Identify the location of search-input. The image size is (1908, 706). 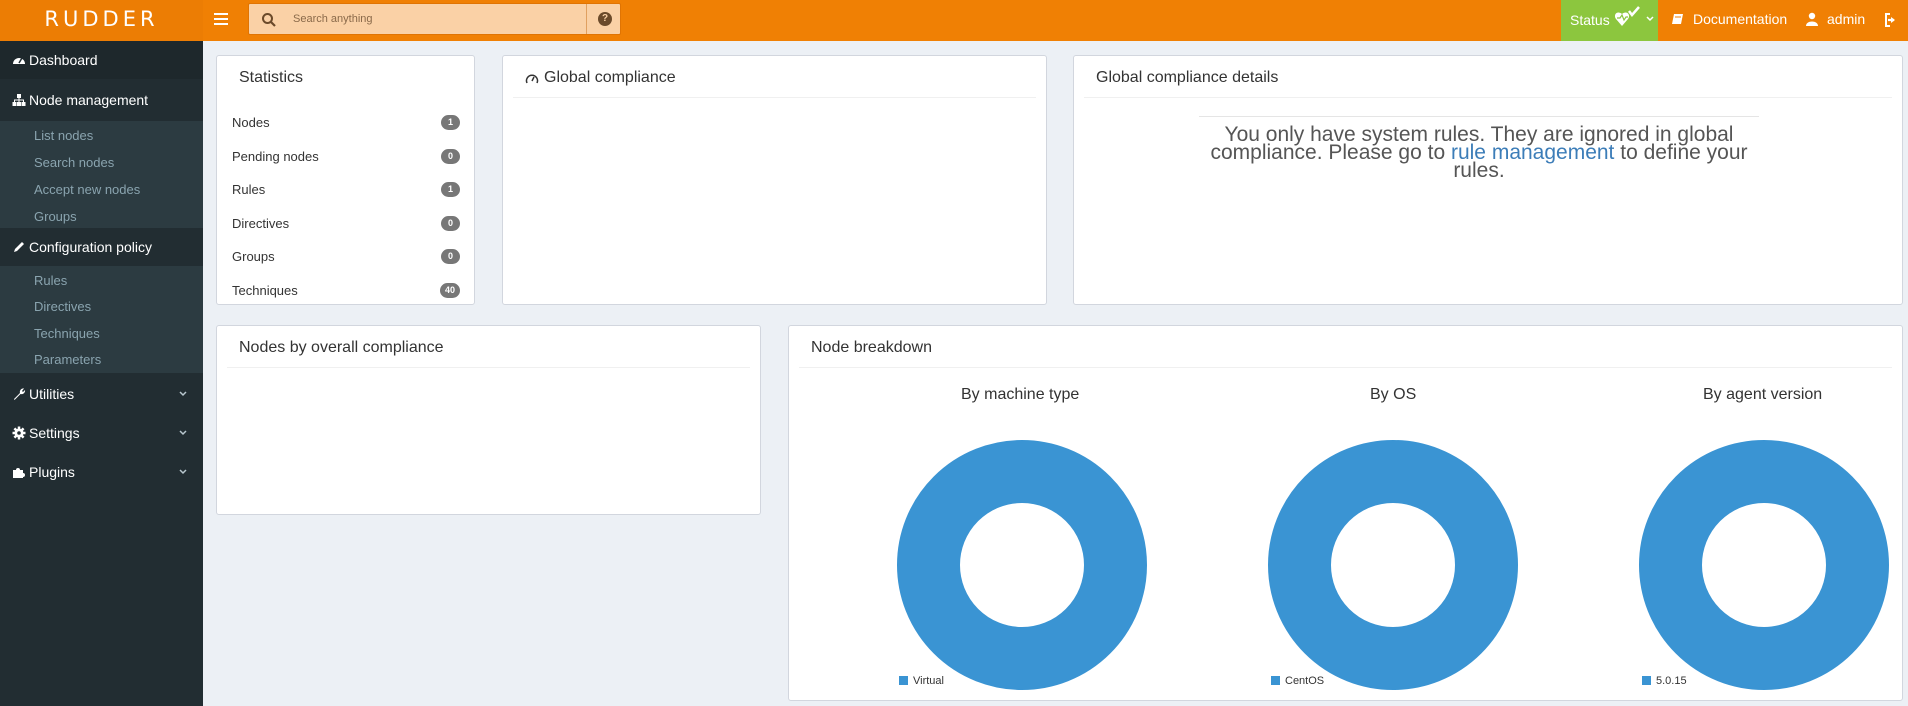
(443, 19).